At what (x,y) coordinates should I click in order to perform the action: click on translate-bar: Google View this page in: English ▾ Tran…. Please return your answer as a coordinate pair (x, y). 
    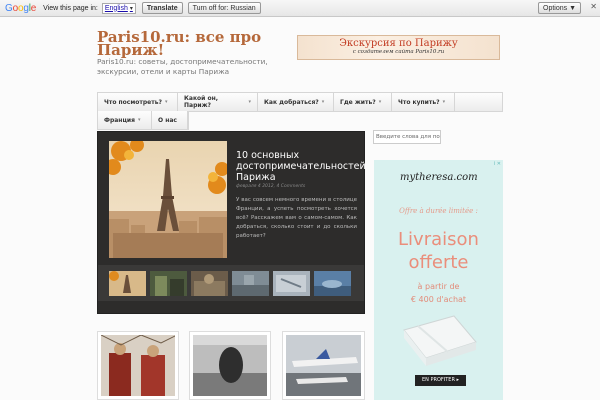
    Looking at the image, I should click on (300, 8).